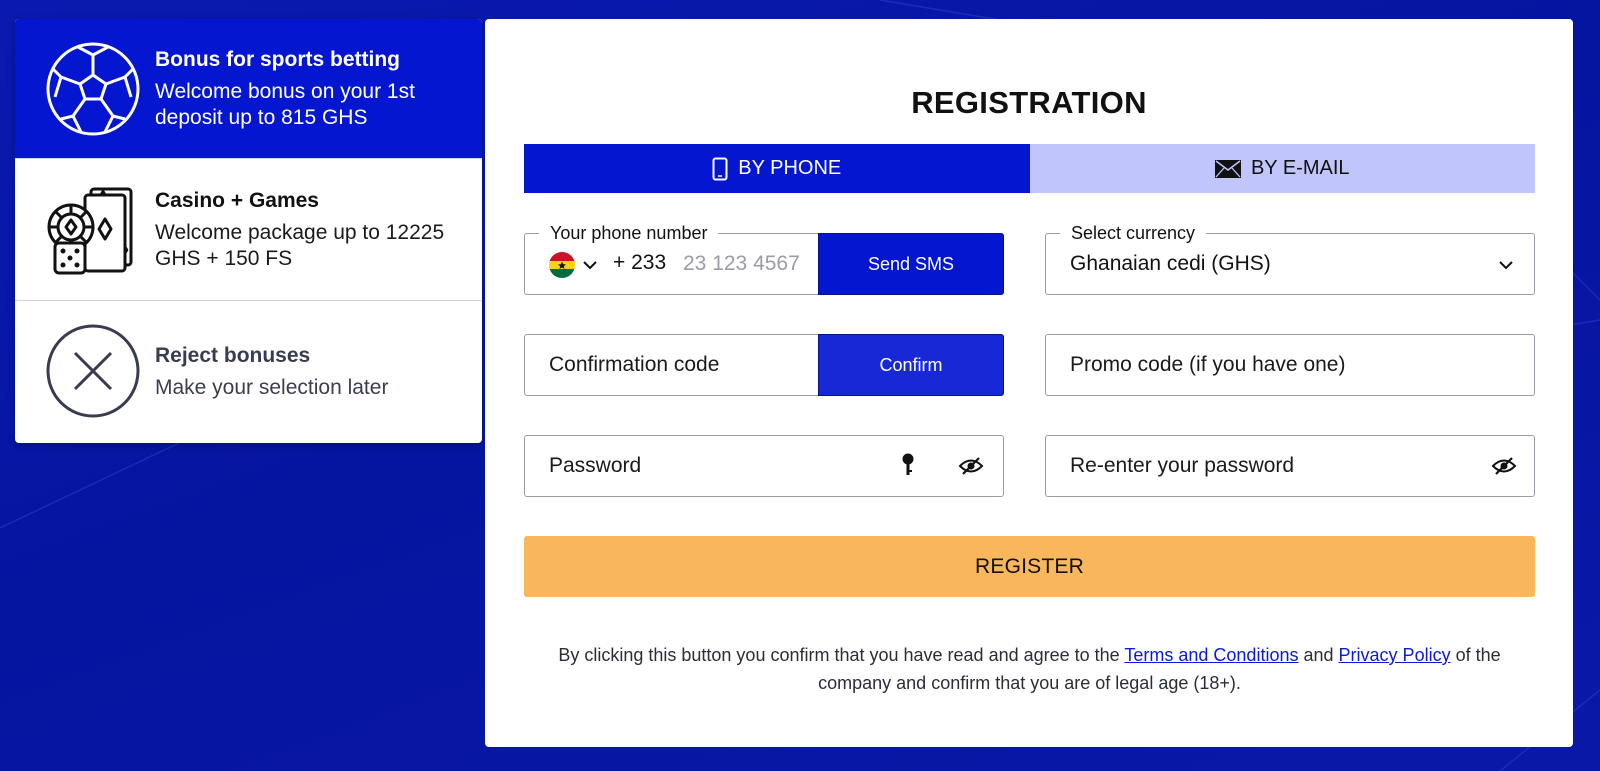 This screenshot has width=1600, height=771. I want to click on repeat-password-field: Re-enter your password, so click(1290, 466).